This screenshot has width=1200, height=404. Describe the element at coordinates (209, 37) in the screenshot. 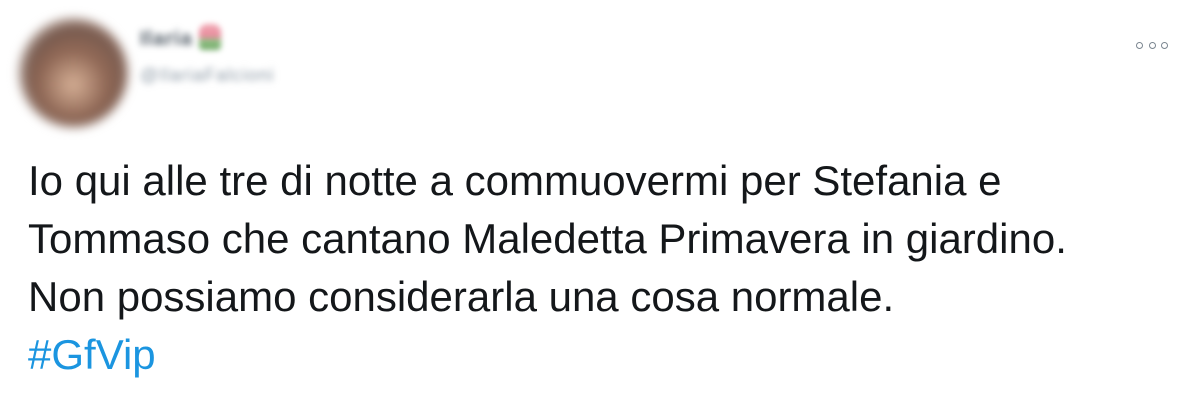

I see `tulip-emoji-icon` at that location.